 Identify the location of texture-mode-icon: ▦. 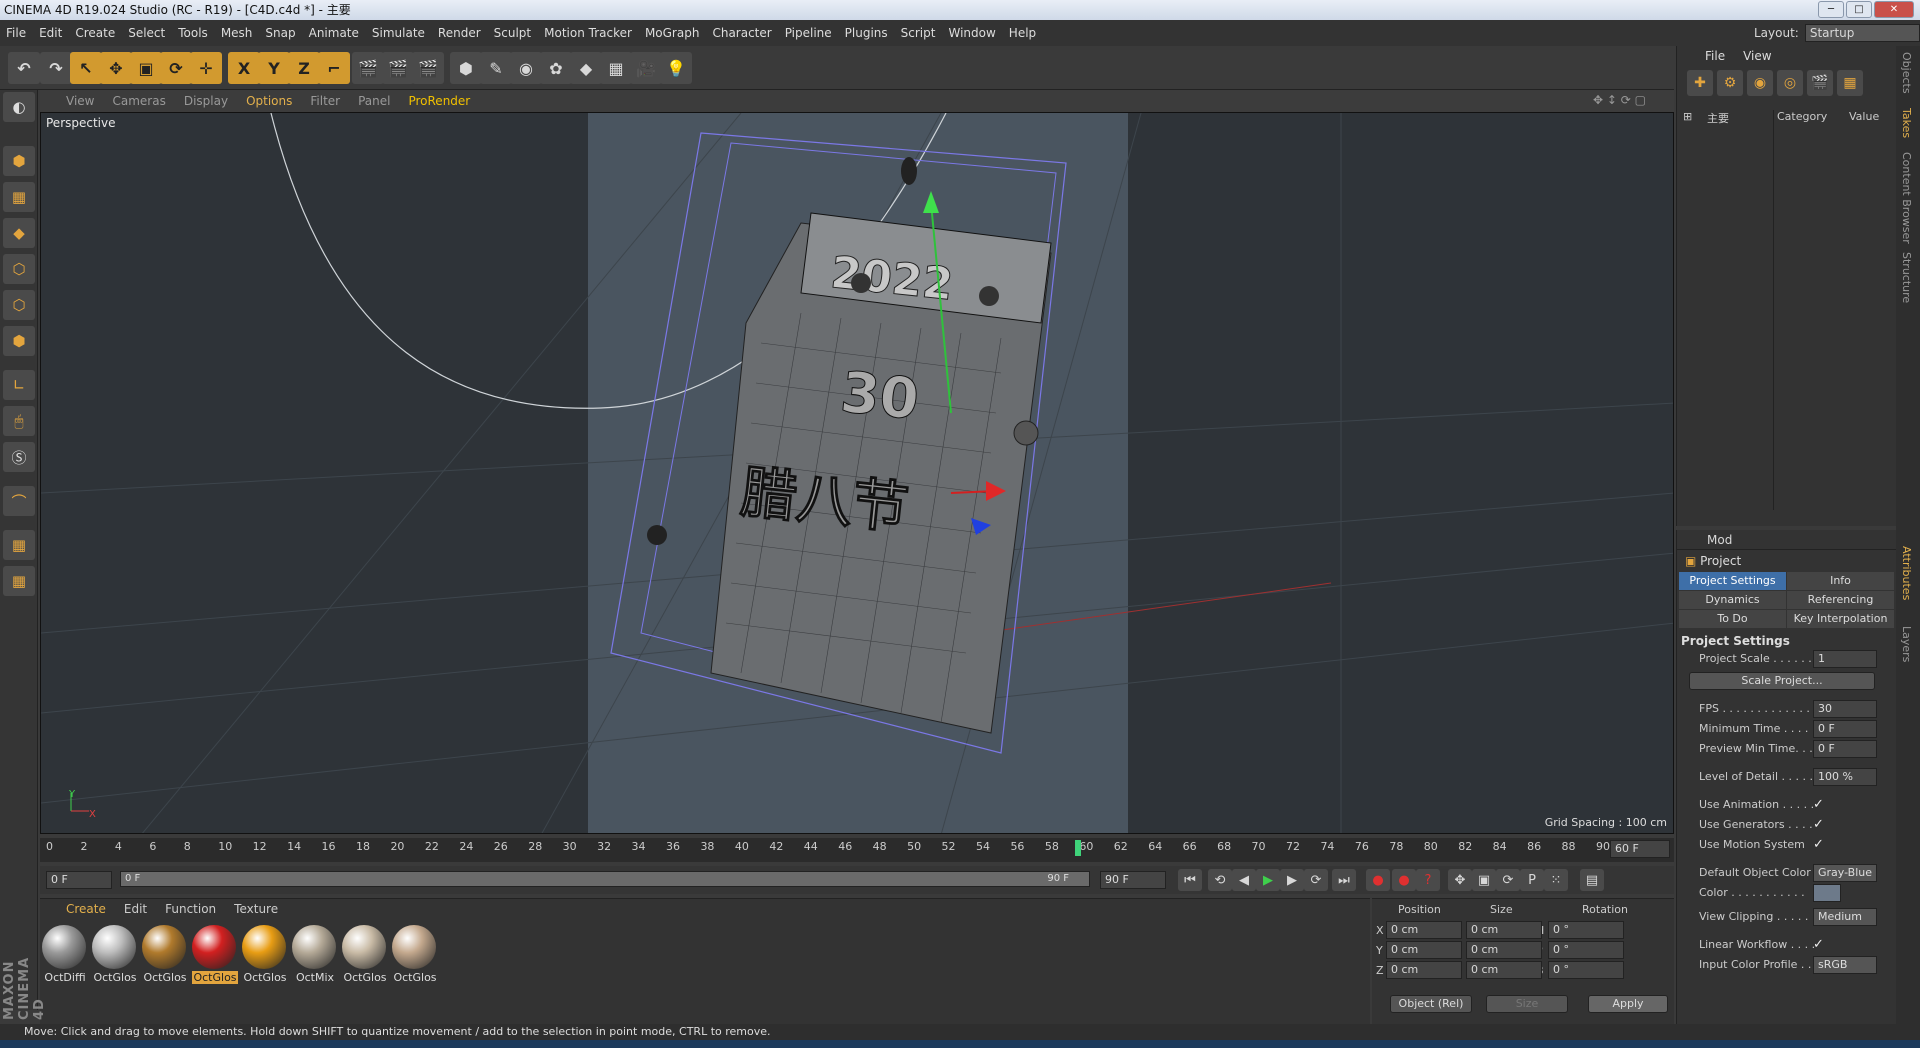
(19, 197).